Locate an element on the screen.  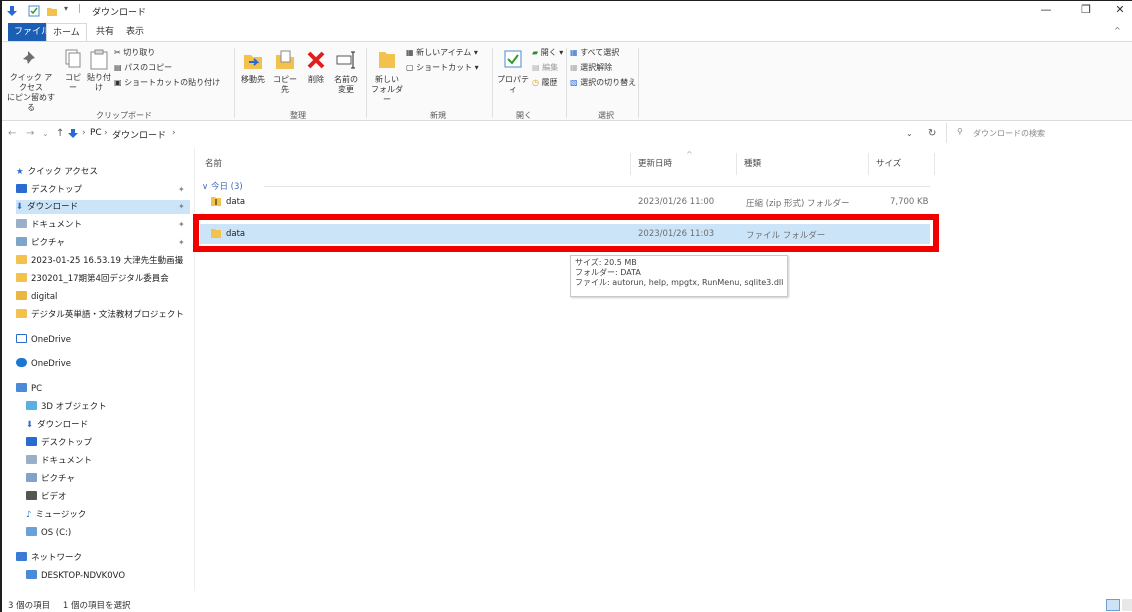
up-button: ↑ is located at coordinates (60, 133).